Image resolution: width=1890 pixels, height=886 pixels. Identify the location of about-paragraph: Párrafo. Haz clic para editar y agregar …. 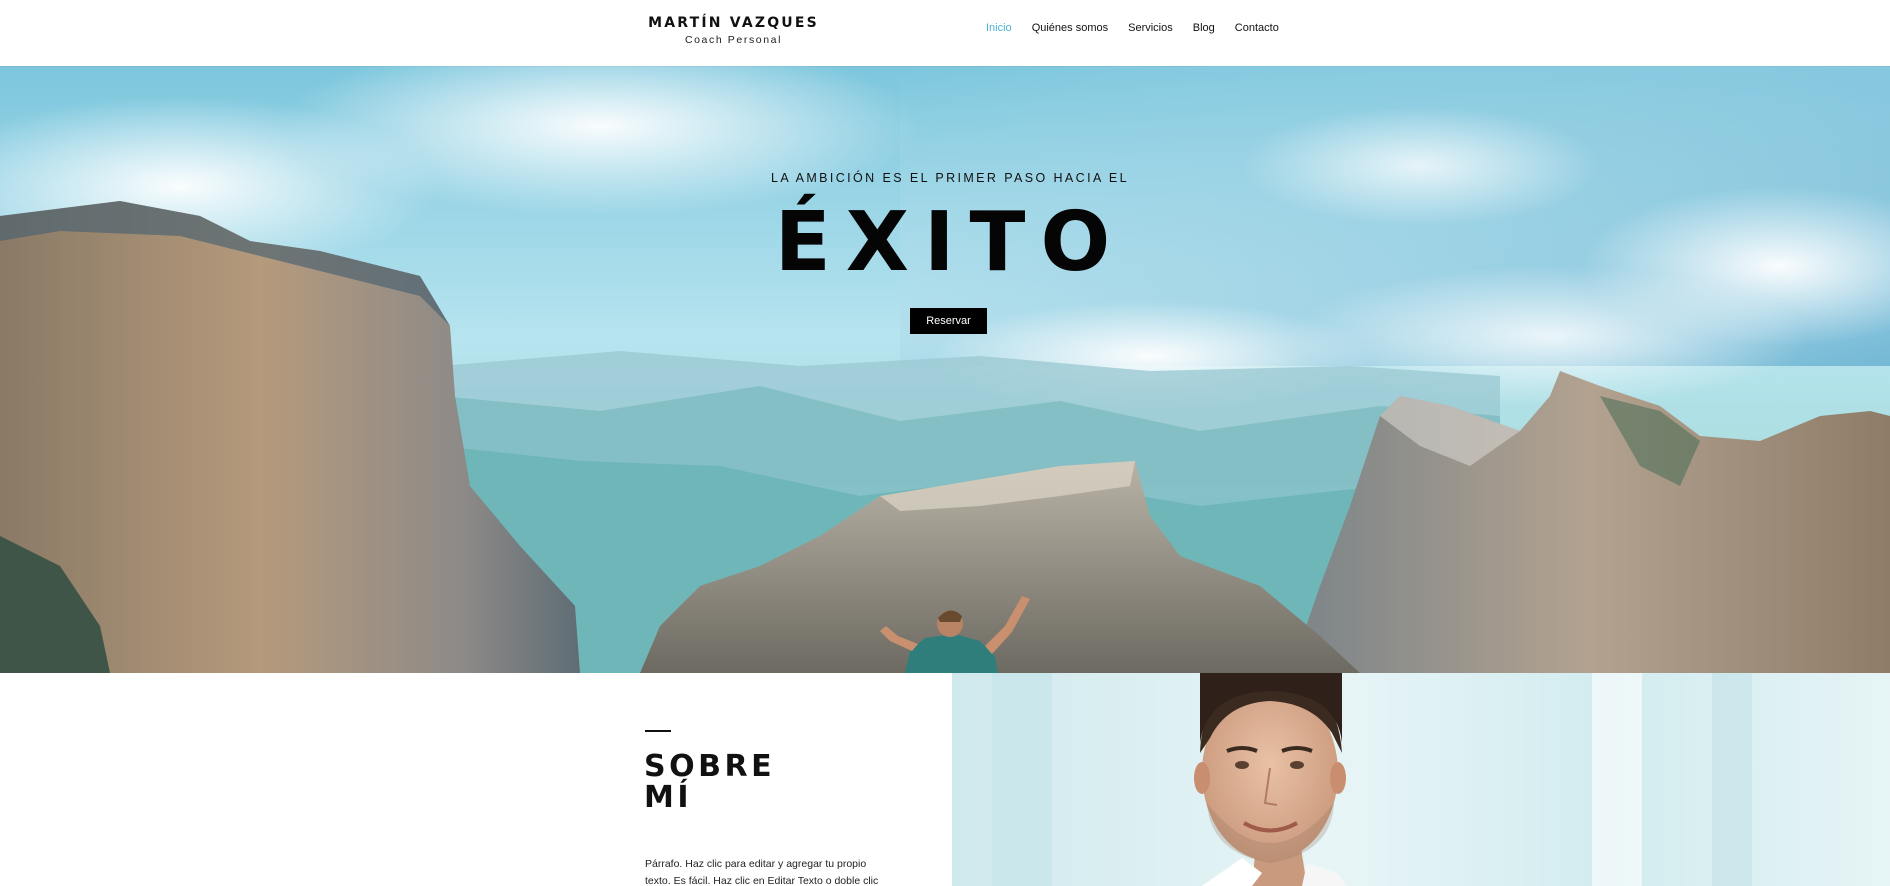
(762, 872).